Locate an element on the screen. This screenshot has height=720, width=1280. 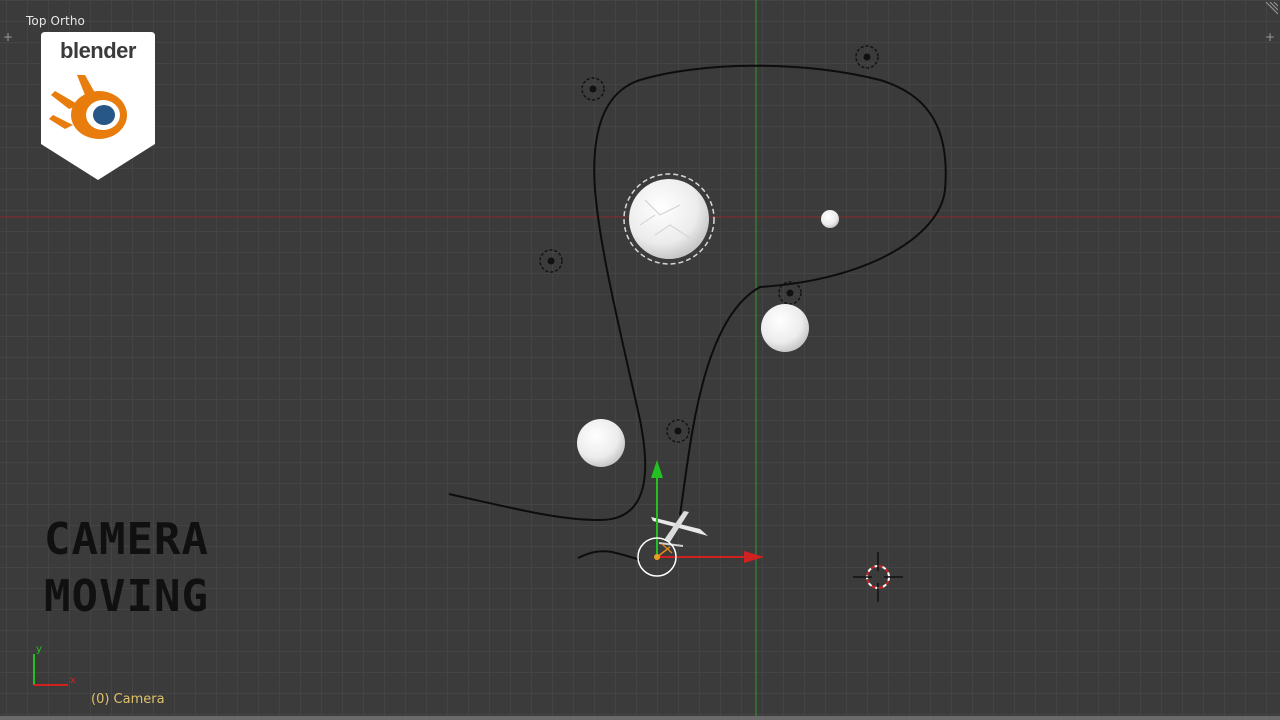
hatch-icon is located at coordinates (1270, 9).